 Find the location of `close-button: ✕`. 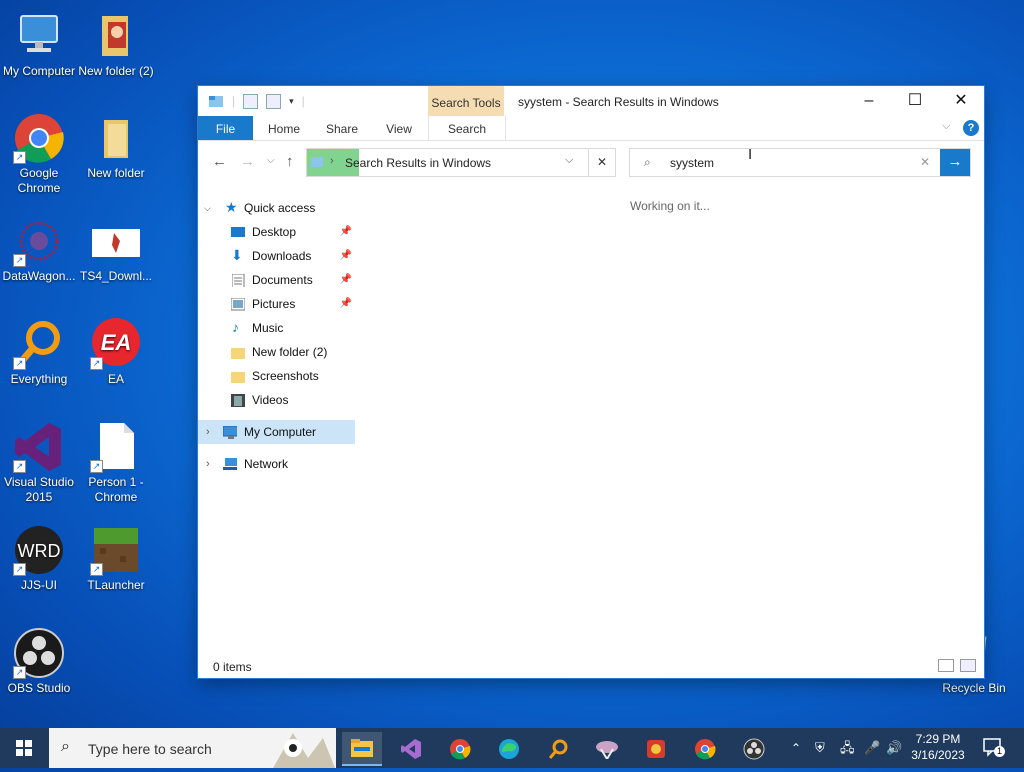

close-button: ✕ is located at coordinates (961, 101).